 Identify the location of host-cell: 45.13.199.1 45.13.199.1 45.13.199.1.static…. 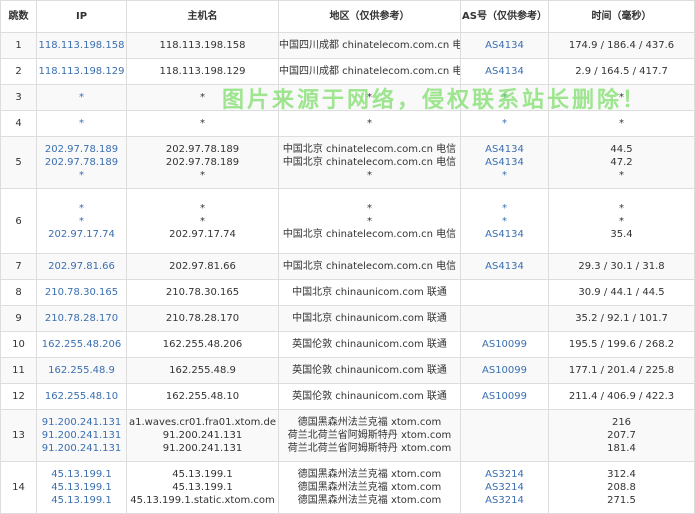
(202, 487).